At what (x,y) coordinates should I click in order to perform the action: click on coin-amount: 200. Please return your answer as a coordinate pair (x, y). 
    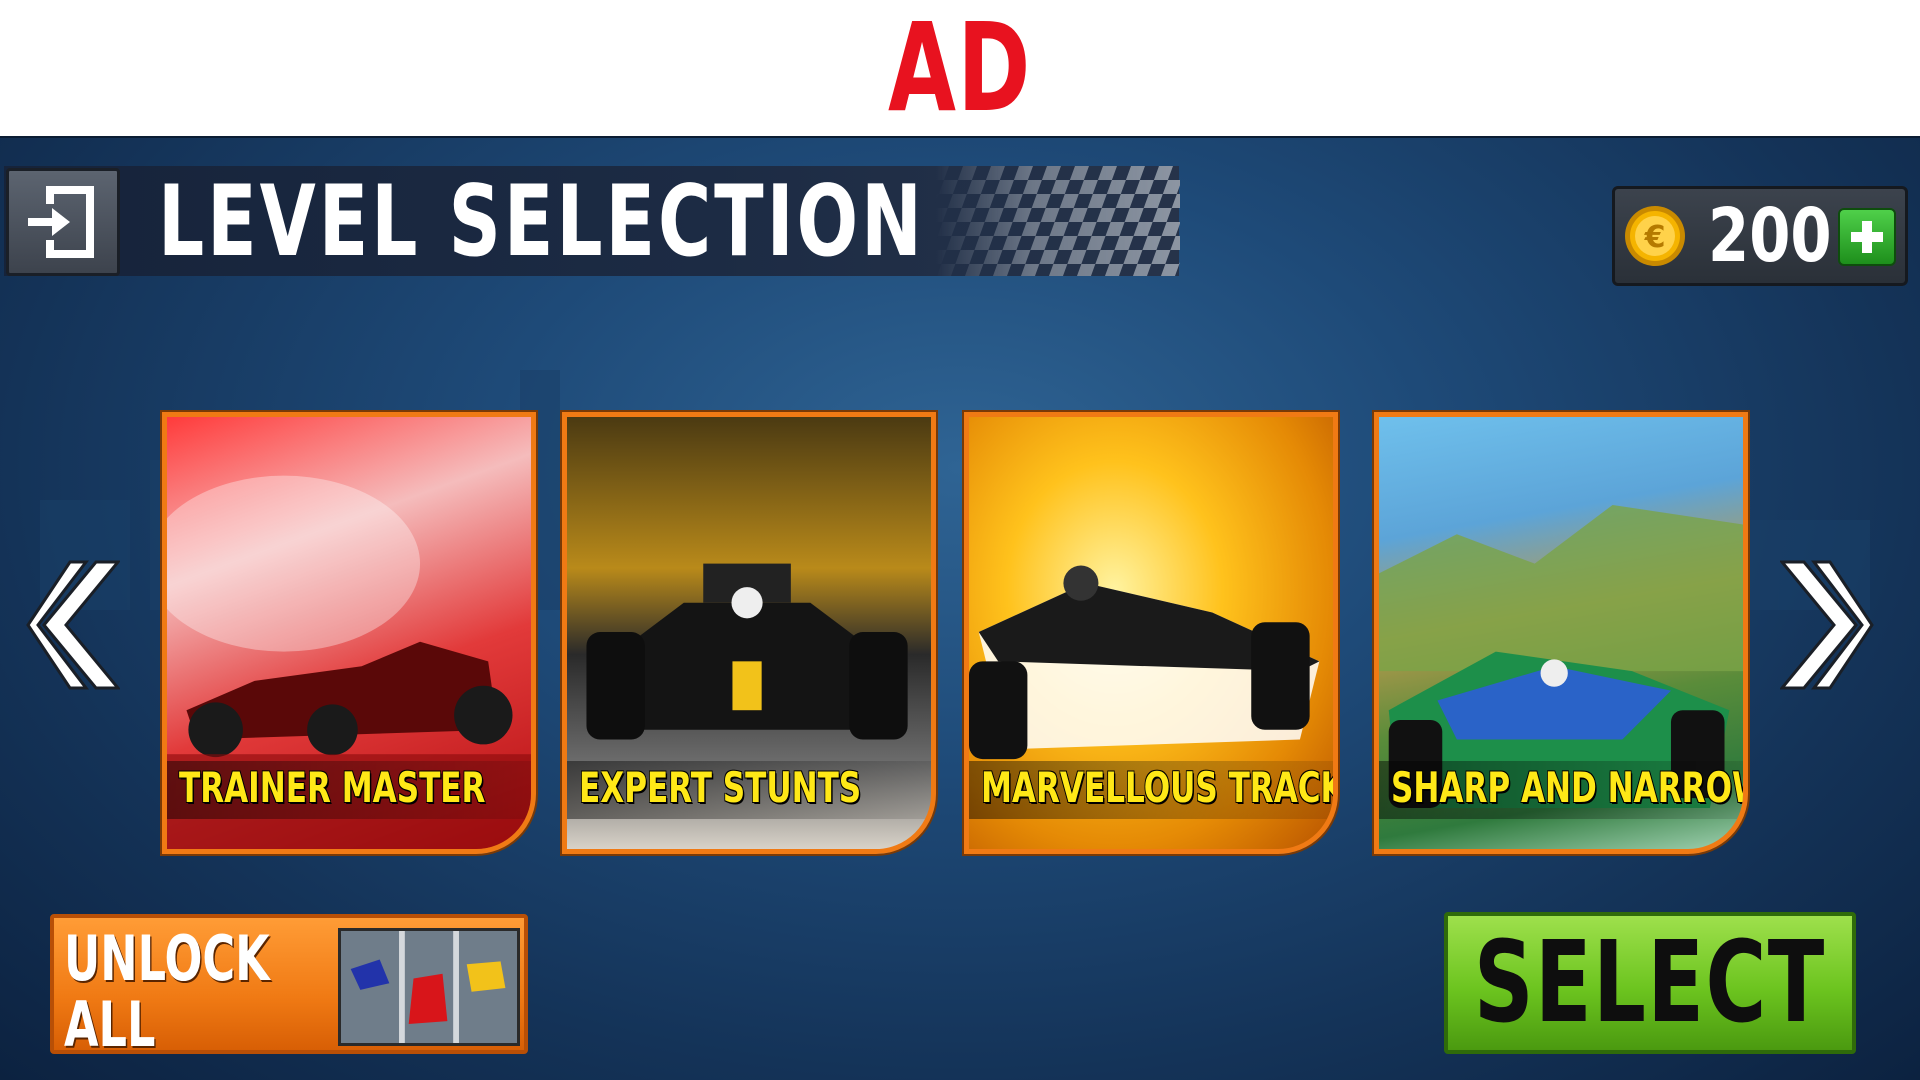
    Looking at the image, I should click on (1770, 236).